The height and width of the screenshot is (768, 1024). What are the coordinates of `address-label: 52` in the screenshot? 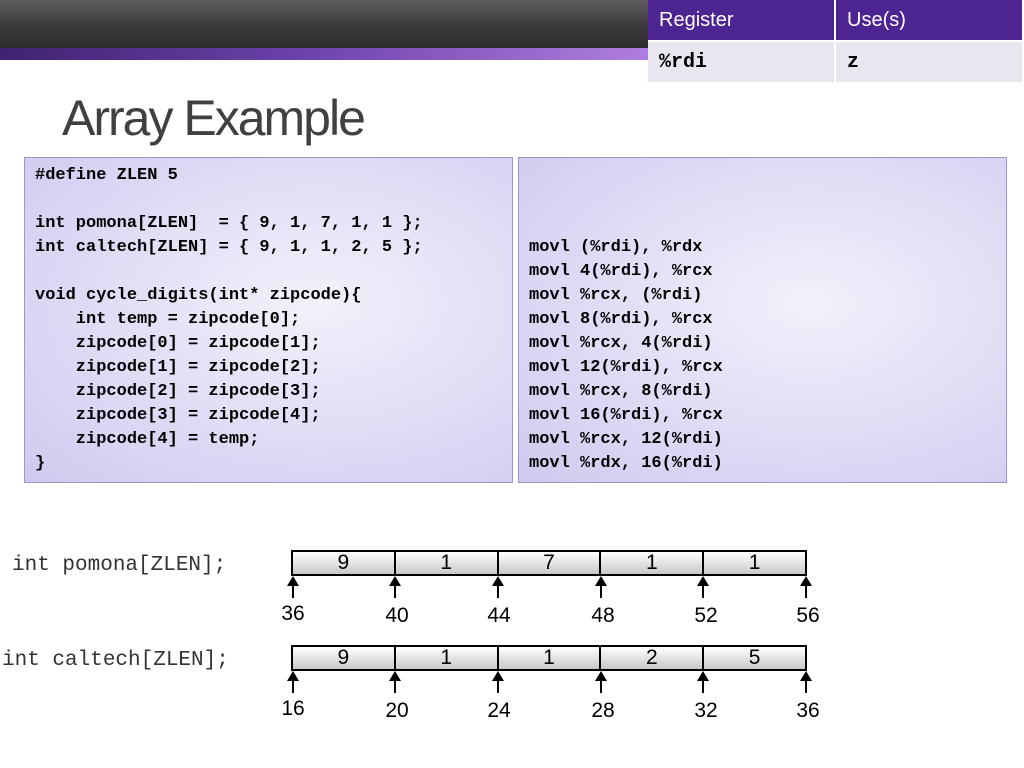 It's located at (706, 615).